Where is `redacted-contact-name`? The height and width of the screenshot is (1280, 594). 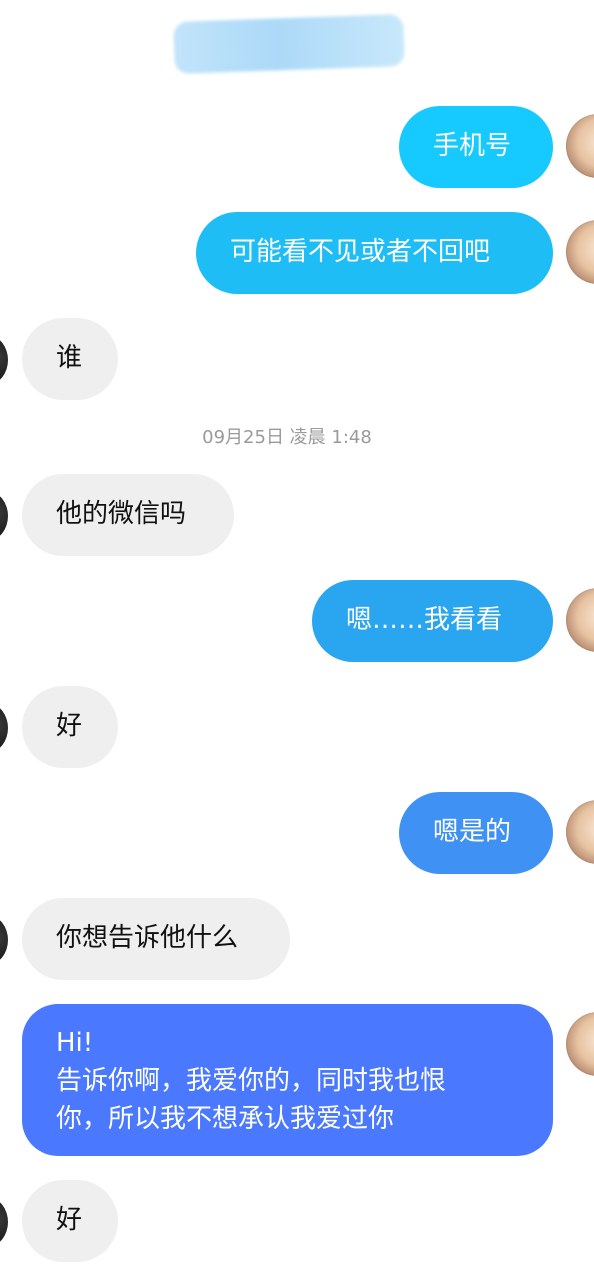
redacted-contact-name is located at coordinates (289, 44).